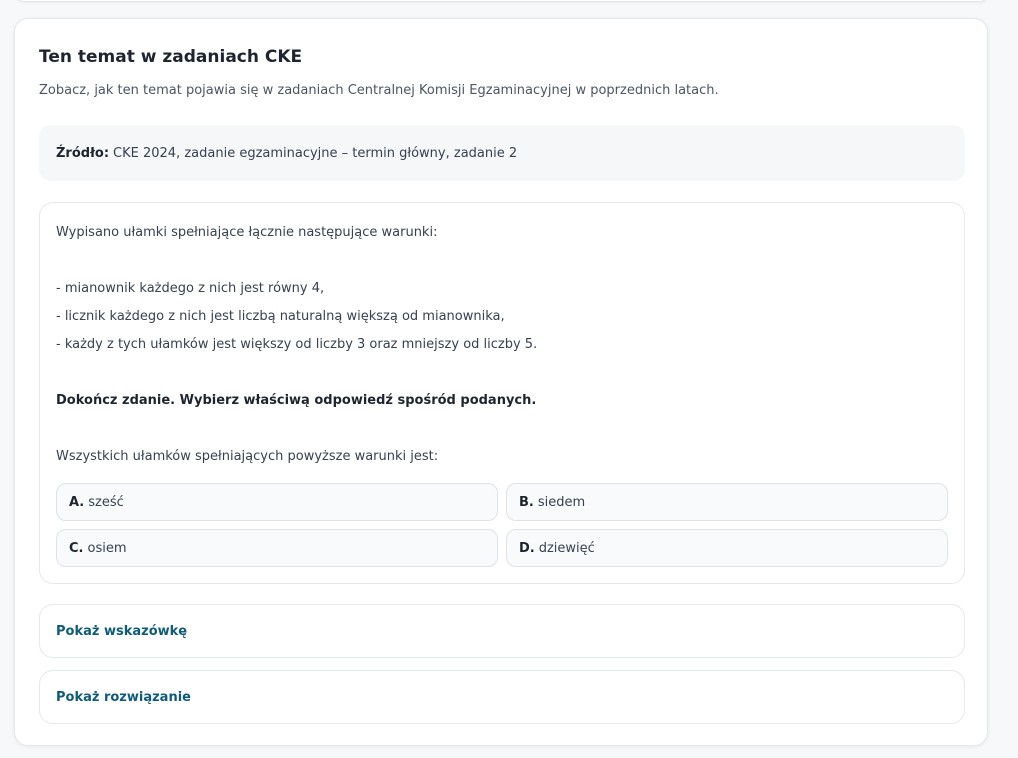 The width and height of the screenshot is (1018, 758). What do you see at coordinates (727, 548) in the screenshot?
I see `answer-option-d: D. dziewięć` at bounding box center [727, 548].